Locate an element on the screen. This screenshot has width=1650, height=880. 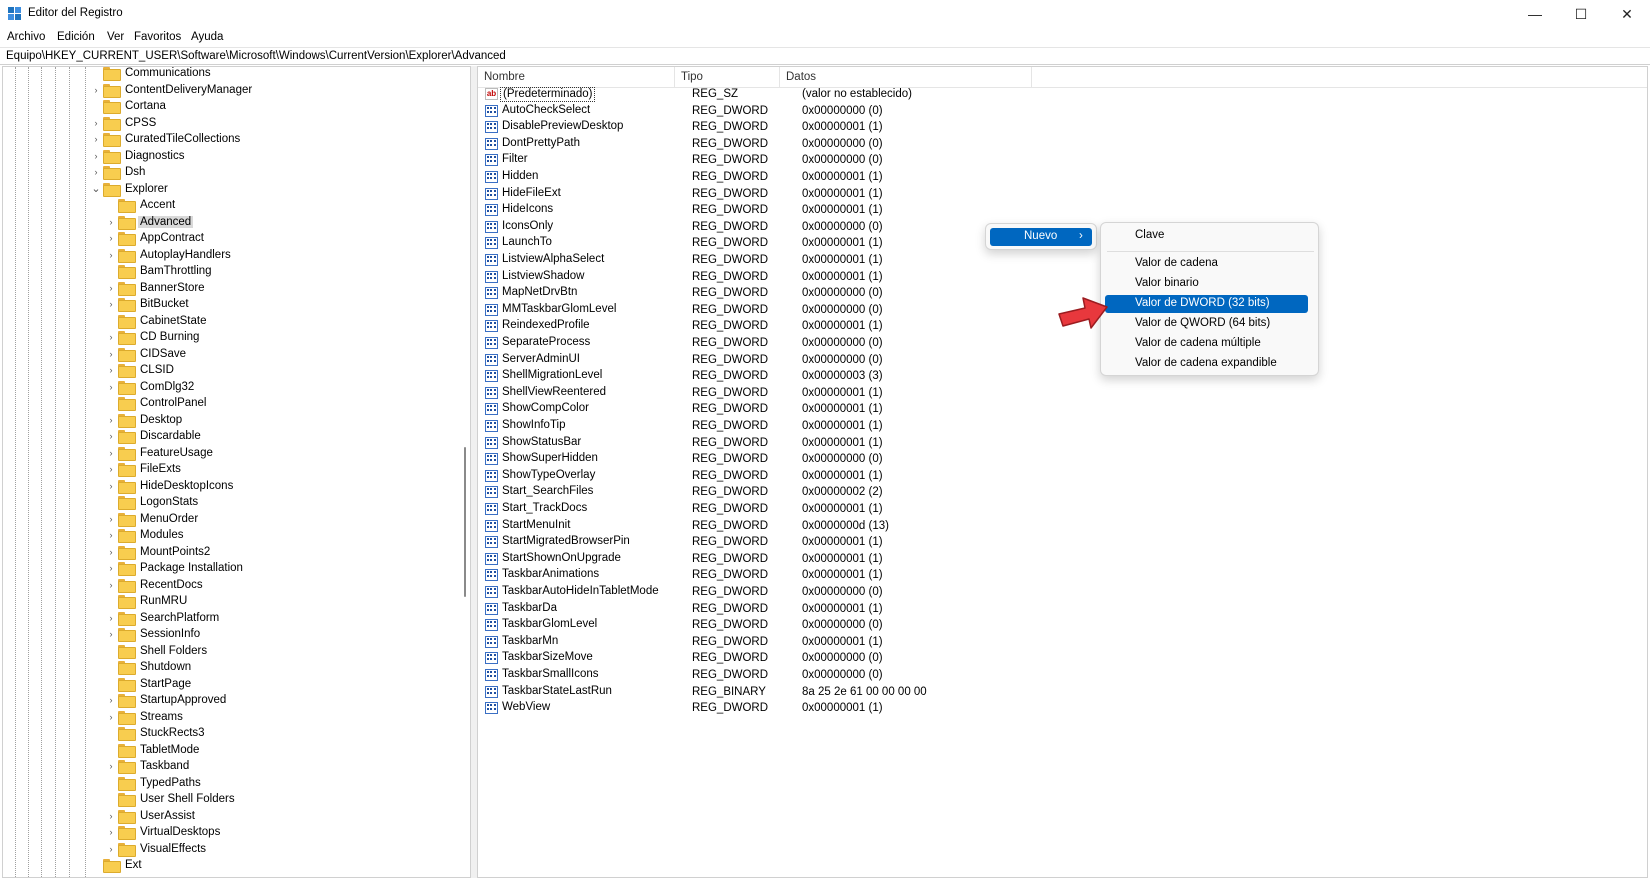
tree-item: › AppContract is located at coordinates (156, 238).